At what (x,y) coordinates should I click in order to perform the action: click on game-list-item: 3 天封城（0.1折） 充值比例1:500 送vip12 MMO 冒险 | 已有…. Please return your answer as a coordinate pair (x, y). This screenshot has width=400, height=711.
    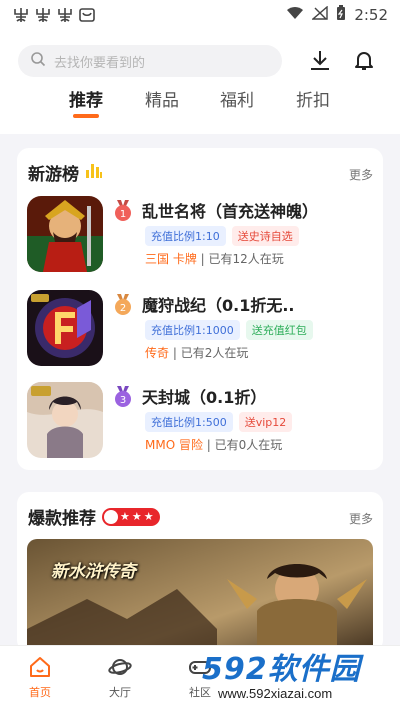
    Looking at the image, I should click on (200, 422).